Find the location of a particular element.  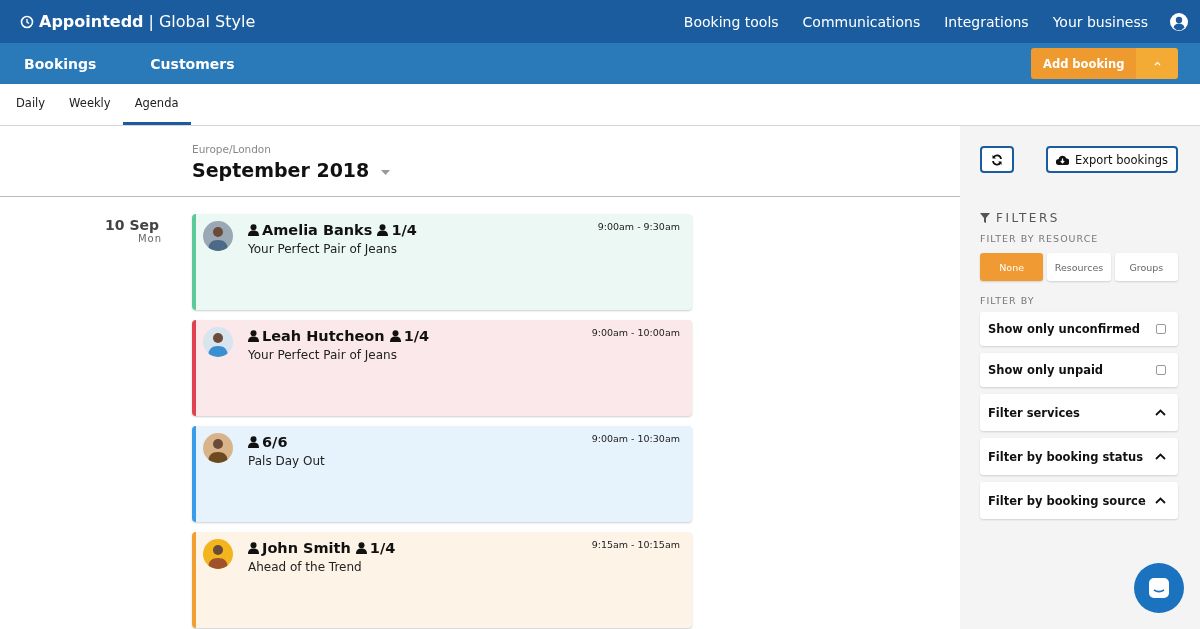

view-tab: Agenda is located at coordinates (156, 104).